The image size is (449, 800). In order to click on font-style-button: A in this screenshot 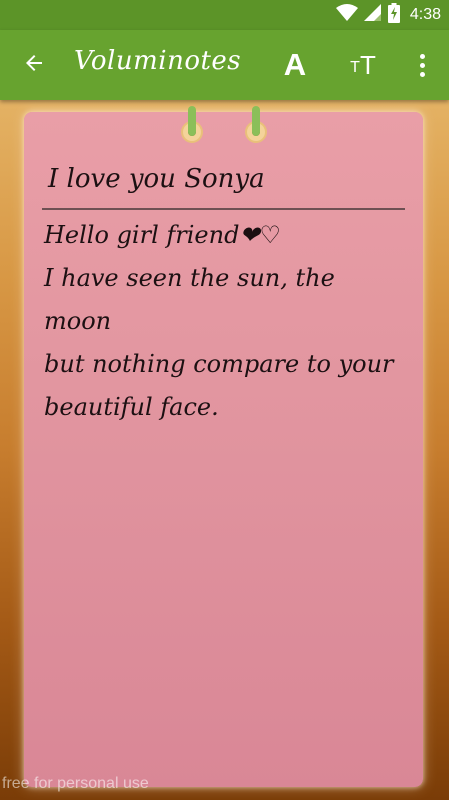, I will do `click(295, 65)`.